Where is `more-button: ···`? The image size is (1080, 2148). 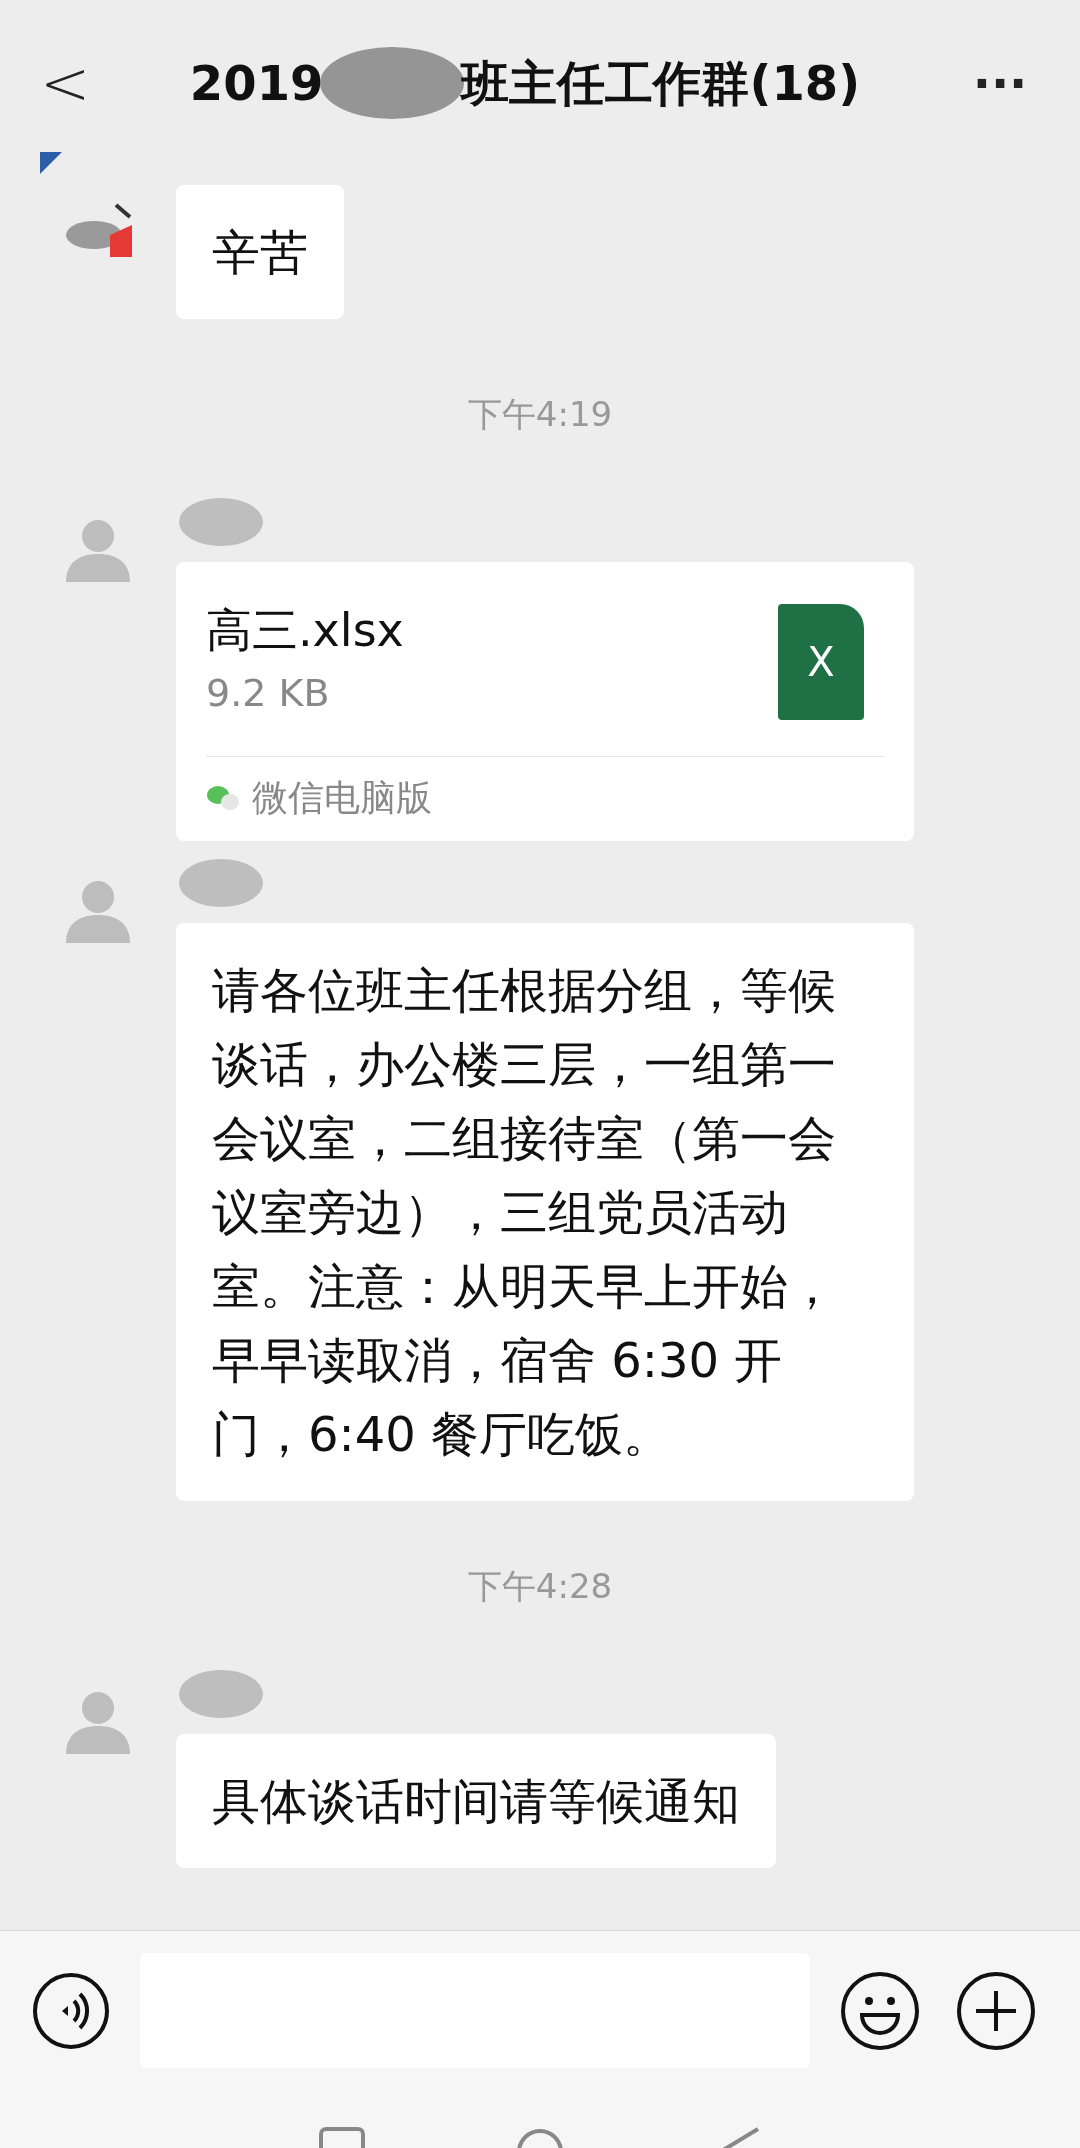
more-button: ··· is located at coordinates (1000, 82).